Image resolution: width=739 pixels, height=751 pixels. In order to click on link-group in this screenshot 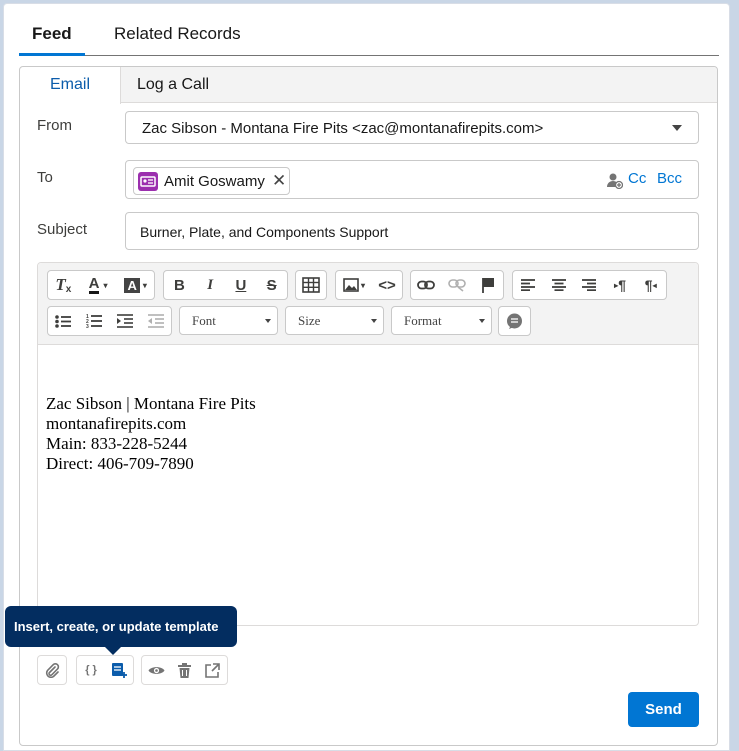, I will do `click(457, 285)`.